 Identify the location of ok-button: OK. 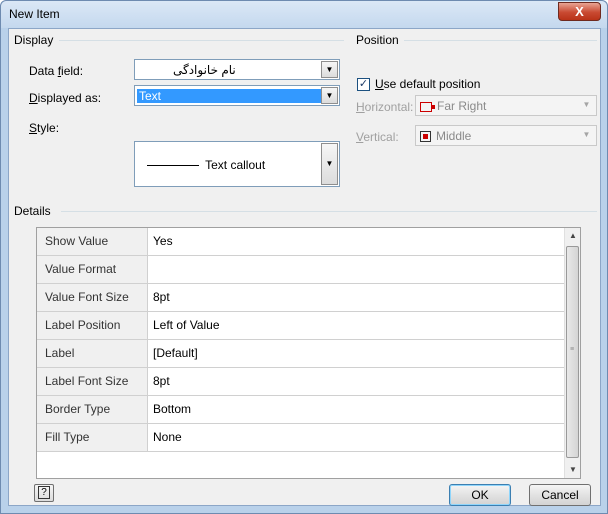
(480, 495).